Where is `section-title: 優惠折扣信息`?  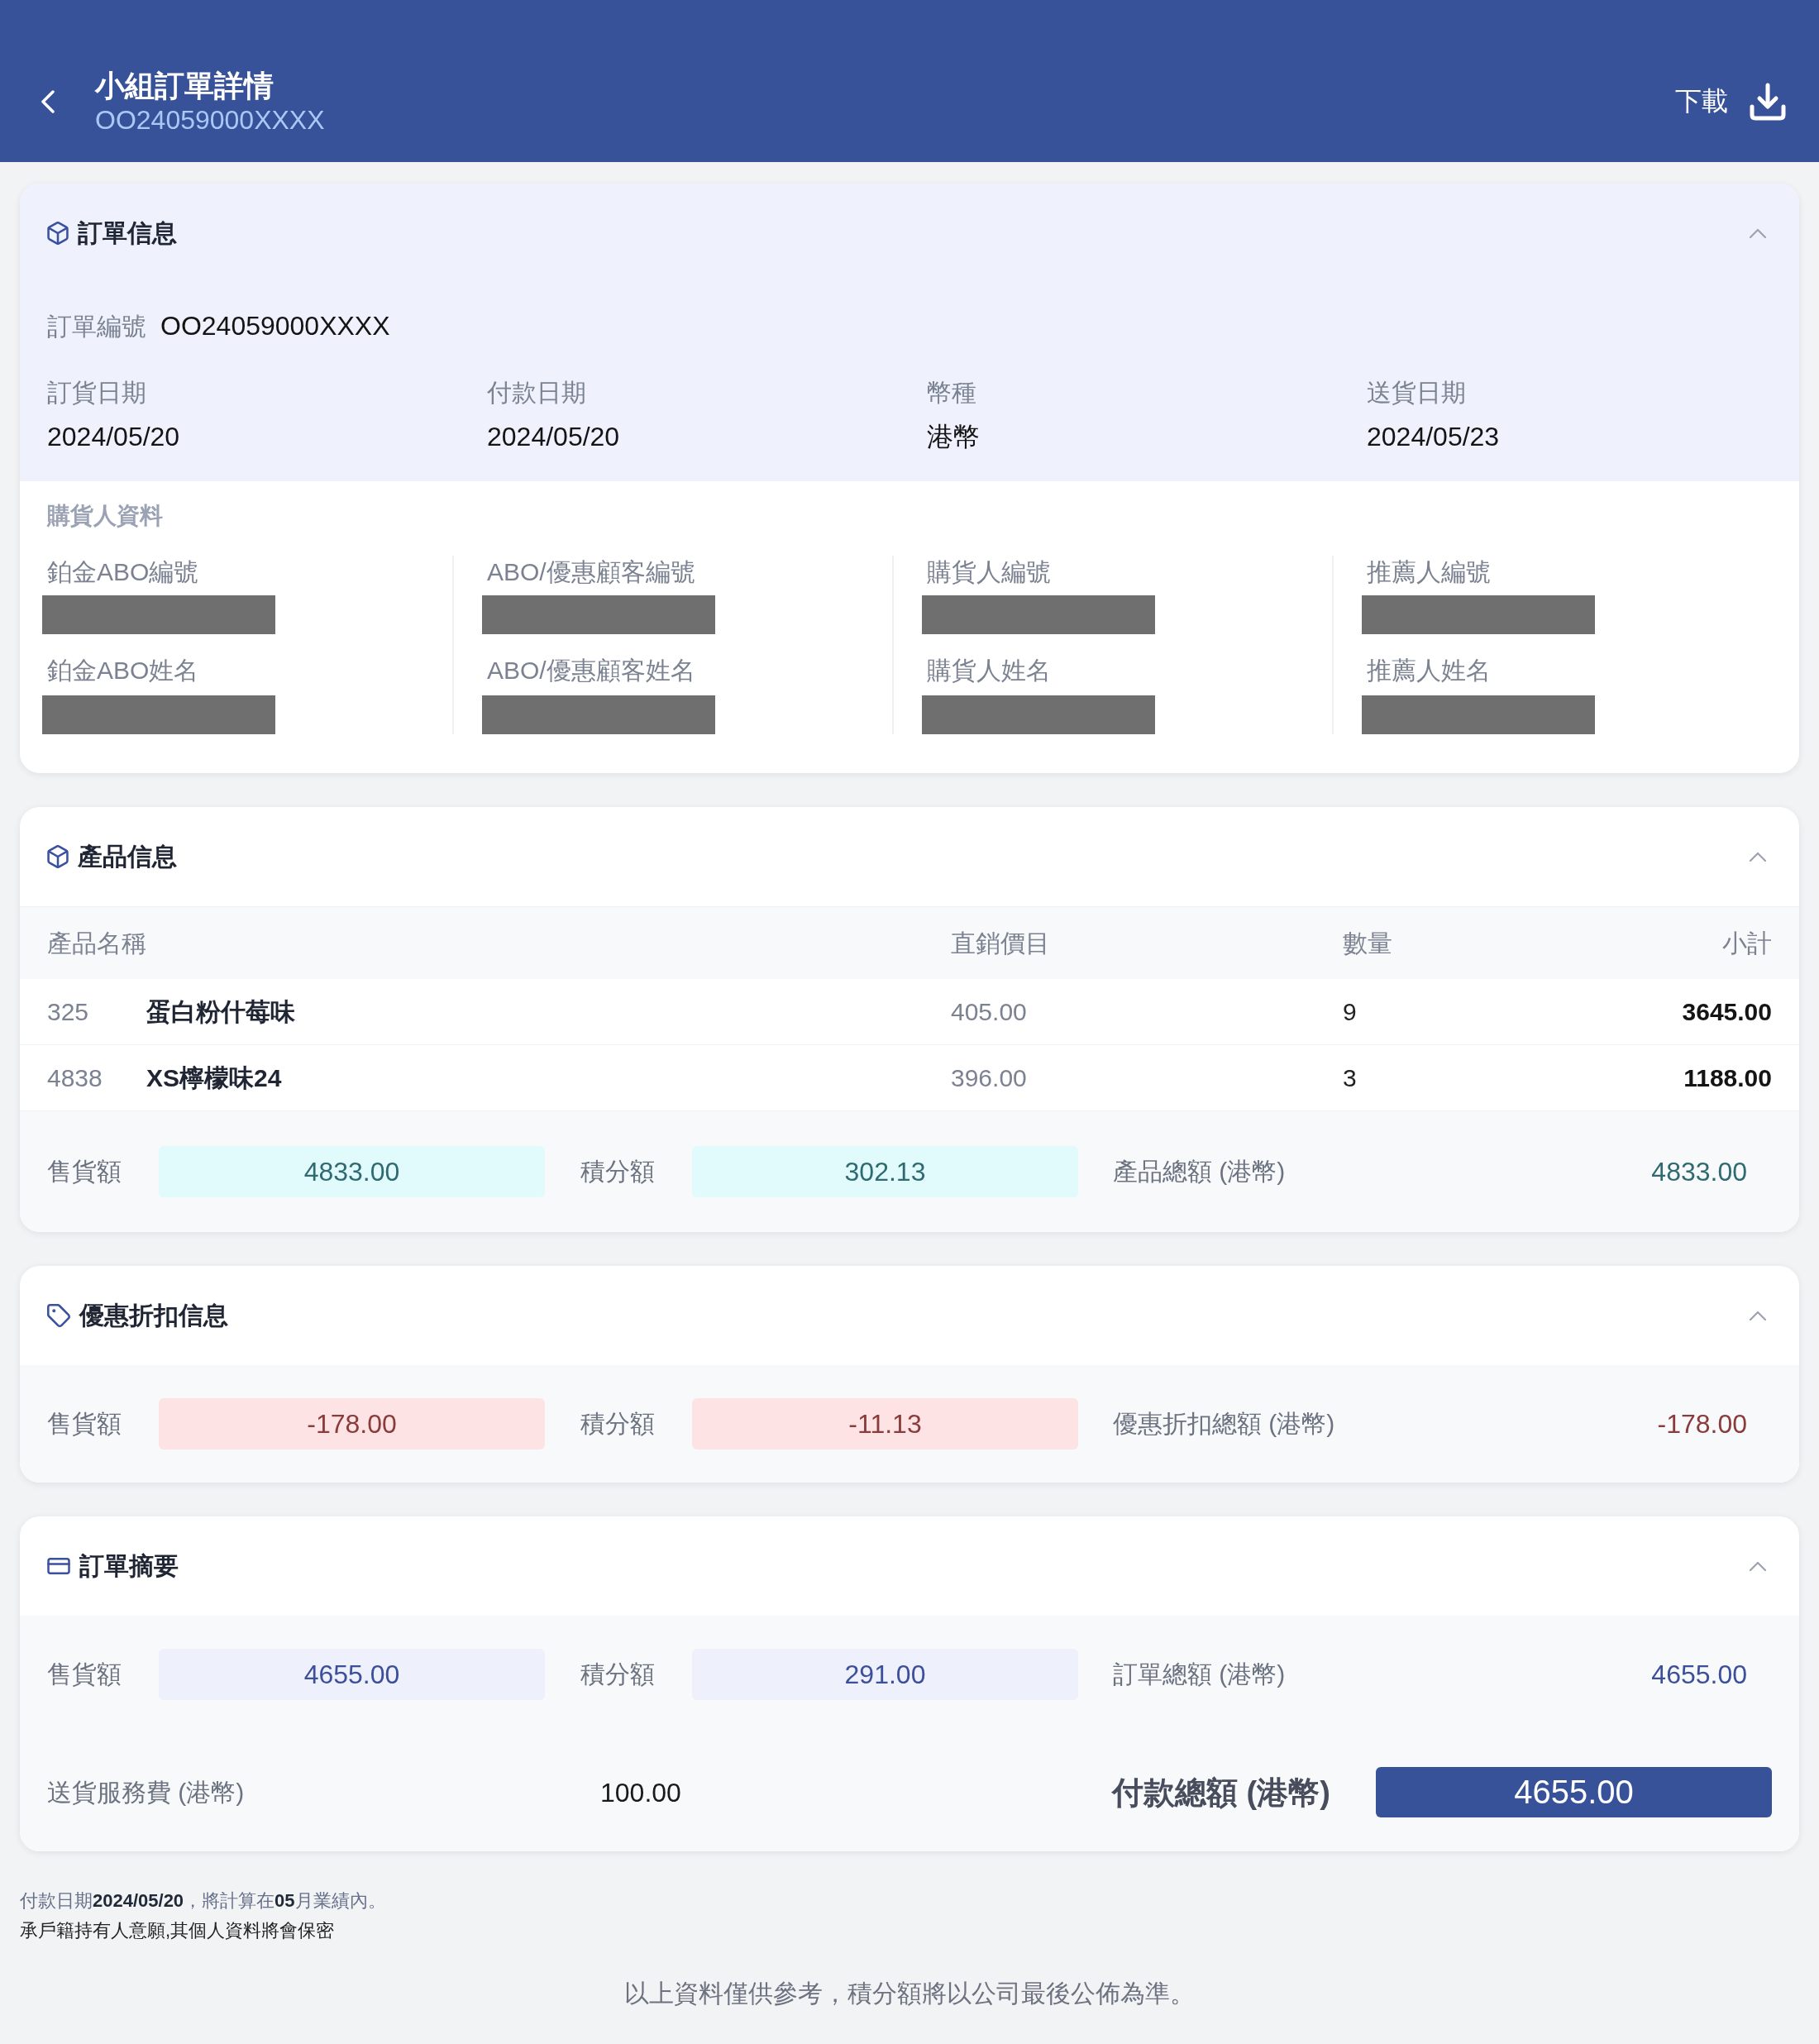
section-title: 優惠折扣信息 is located at coordinates (153, 1315).